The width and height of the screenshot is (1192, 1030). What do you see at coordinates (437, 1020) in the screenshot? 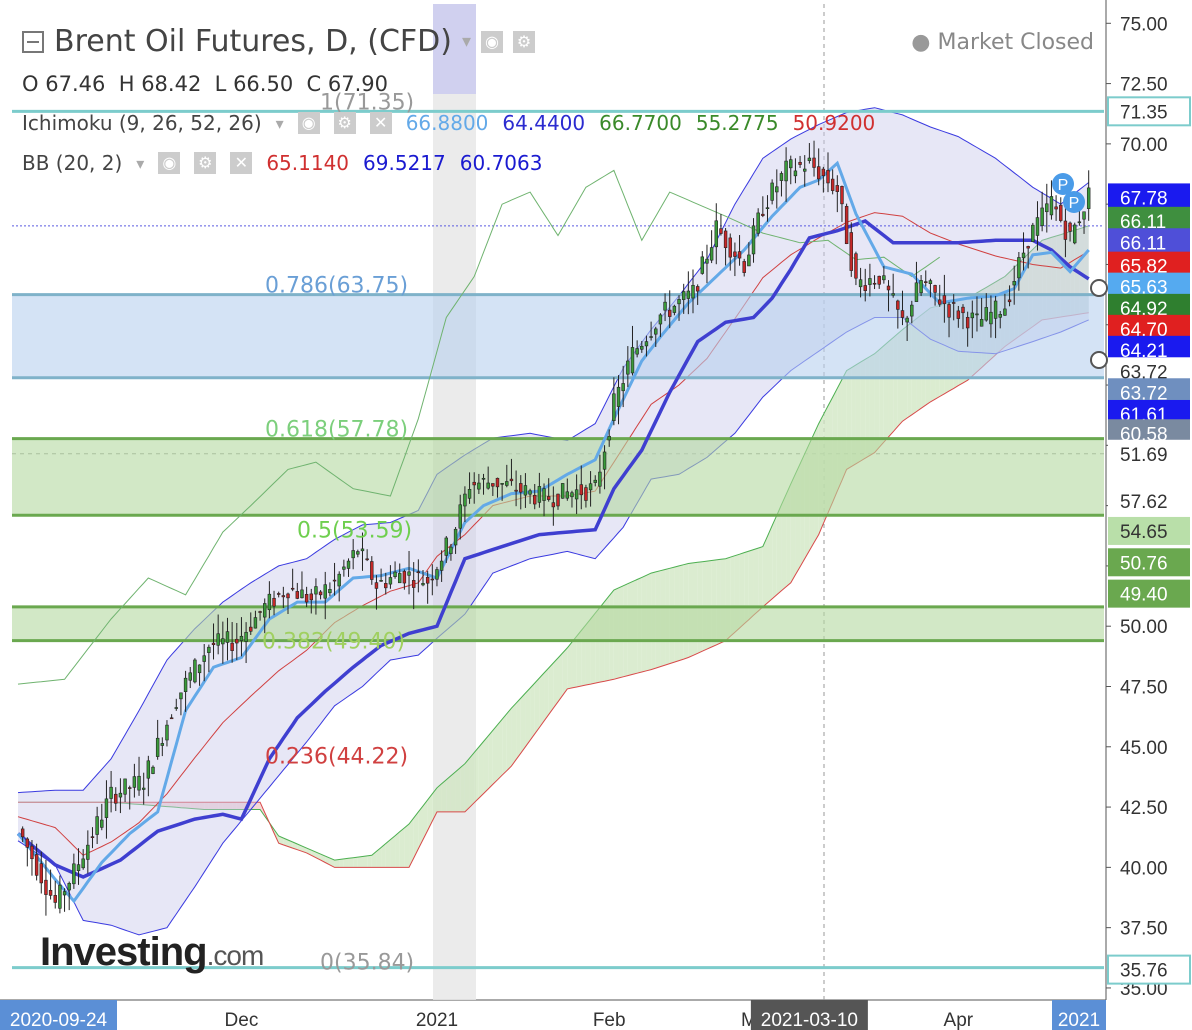
I see `x-tick-label: 2021` at bounding box center [437, 1020].